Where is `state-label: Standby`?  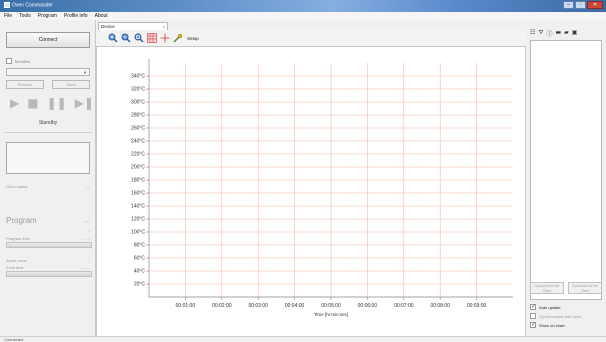
state-label: Standby is located at coordinates (48, 123).